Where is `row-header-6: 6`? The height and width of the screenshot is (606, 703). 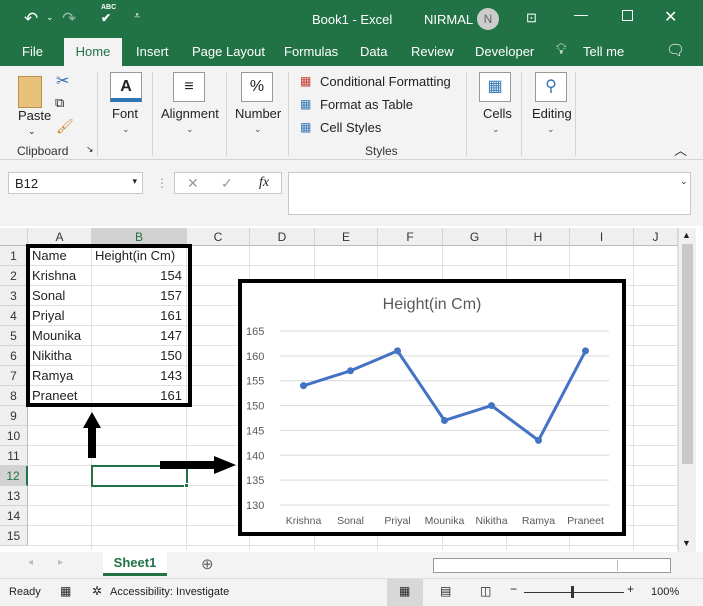
row-header-6: 6 is located at coordinates (14, 356).